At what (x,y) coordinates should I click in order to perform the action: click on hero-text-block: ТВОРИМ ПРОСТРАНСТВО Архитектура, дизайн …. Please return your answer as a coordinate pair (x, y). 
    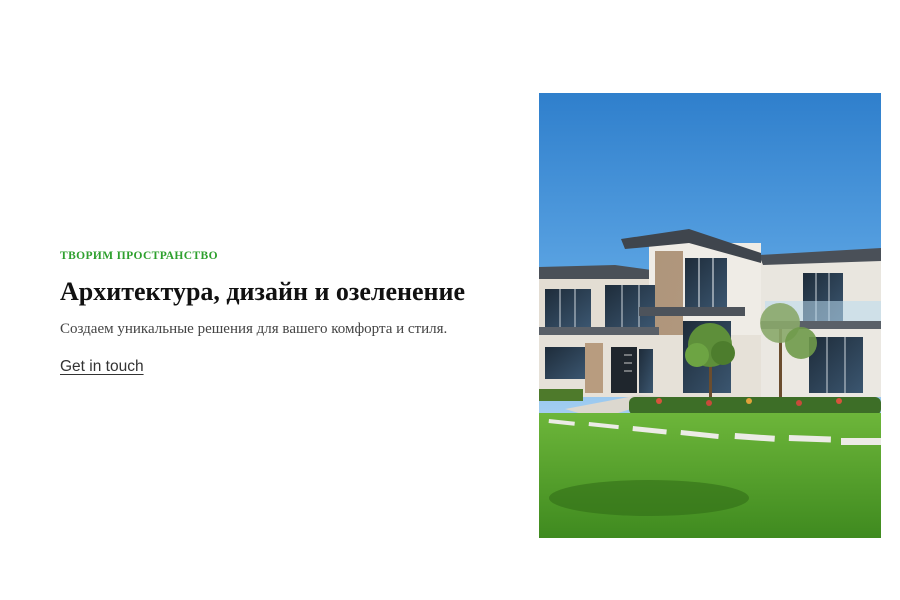
    Looking at the image, I should click on (280, 312).